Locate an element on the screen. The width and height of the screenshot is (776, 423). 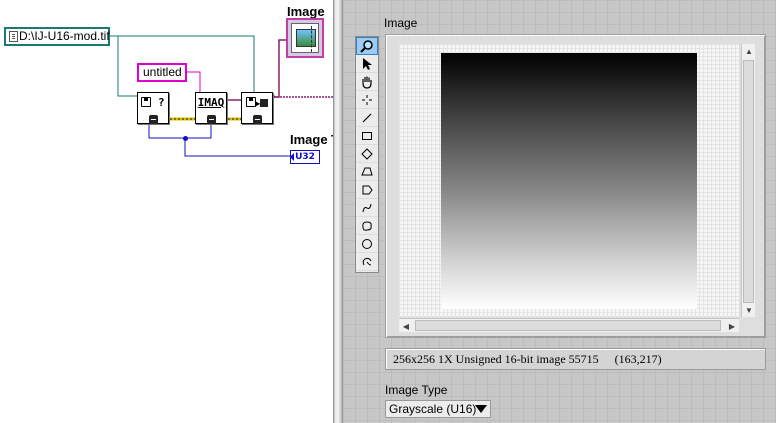
freehand-line-icon is located at coordinates (367, 208).